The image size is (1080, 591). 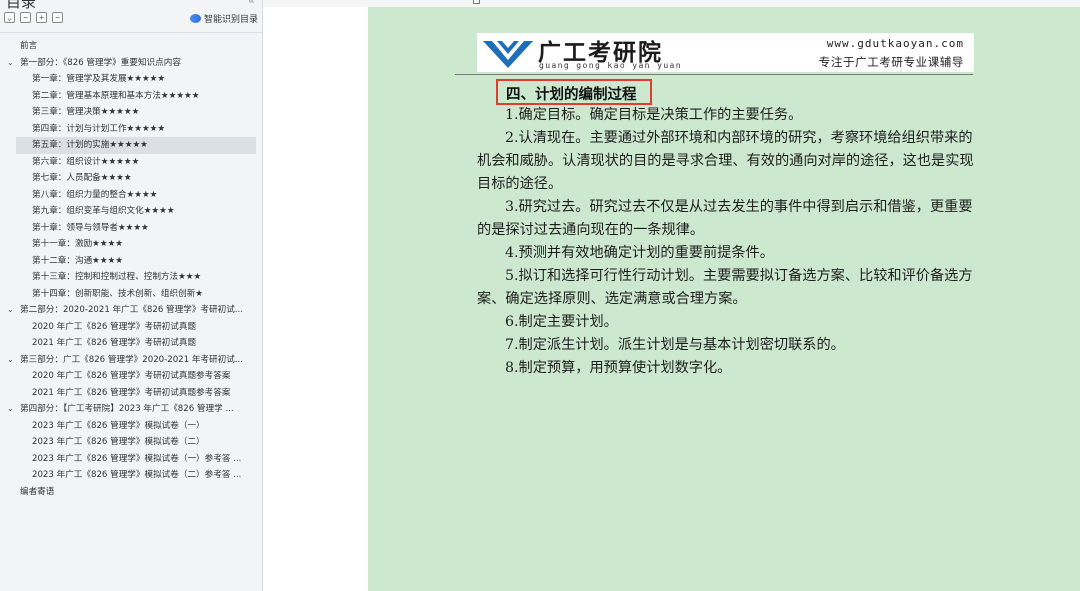 I want to click on paragraph-line: 2.认清现在。主要通过外部环境和内部环境的研究，考察环境给组织带来的, so click(x=739, y=138).